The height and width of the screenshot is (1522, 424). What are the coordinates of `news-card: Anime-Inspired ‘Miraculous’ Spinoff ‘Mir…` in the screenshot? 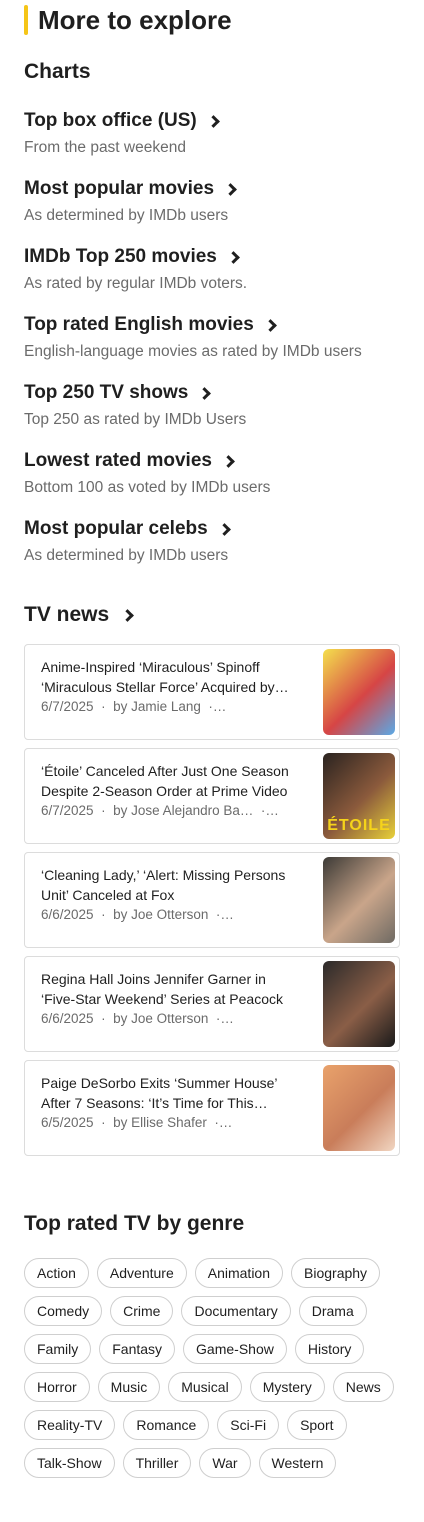 It's located at (212, 692).